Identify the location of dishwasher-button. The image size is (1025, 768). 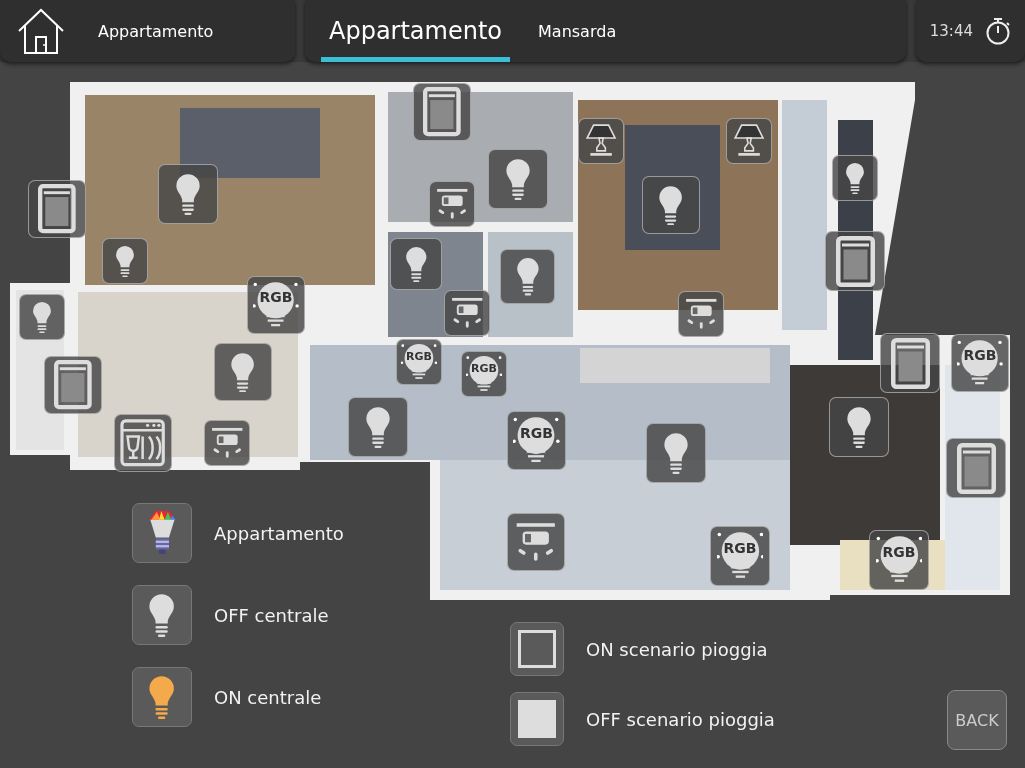
(143, 443).